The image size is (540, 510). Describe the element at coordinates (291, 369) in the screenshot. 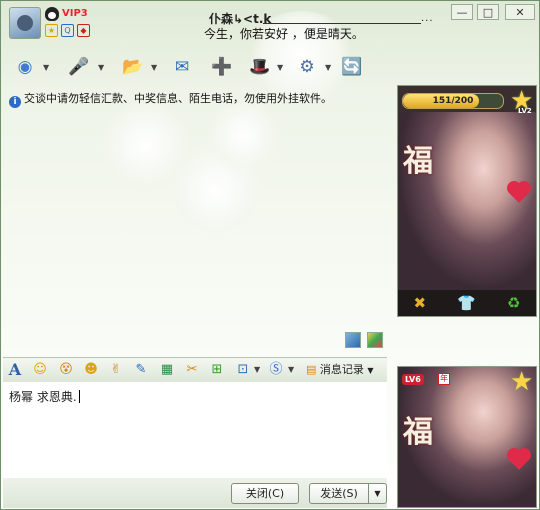

I see `soso-dropdown-icon: ▼` at that location.